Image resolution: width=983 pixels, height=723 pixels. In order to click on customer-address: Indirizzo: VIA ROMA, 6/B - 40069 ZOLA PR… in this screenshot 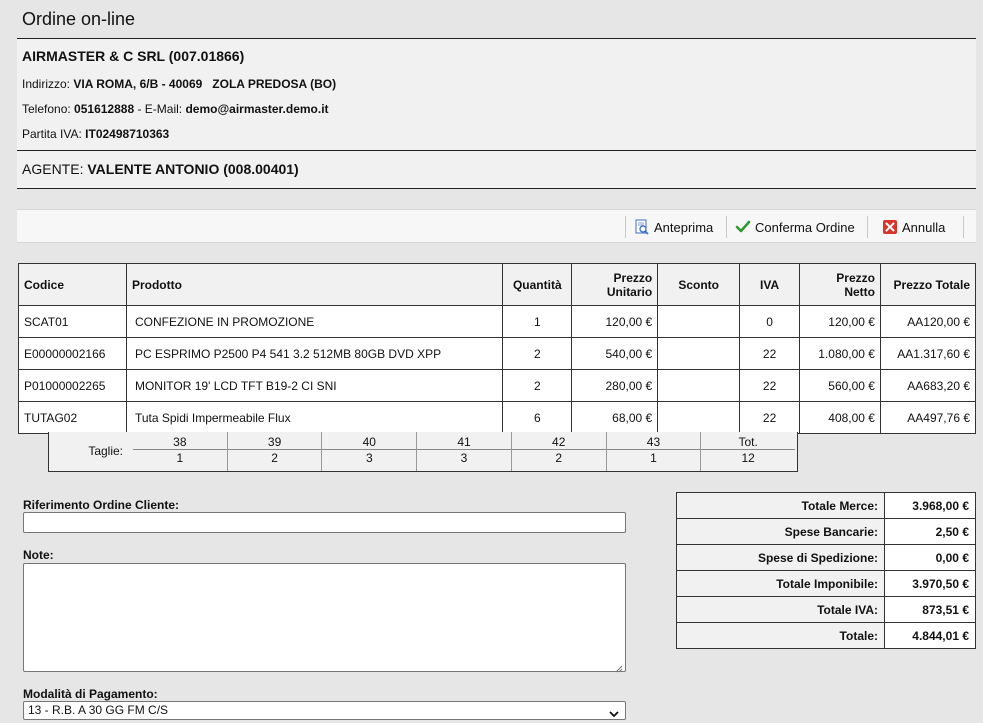, I will do `click(179, 84)`.